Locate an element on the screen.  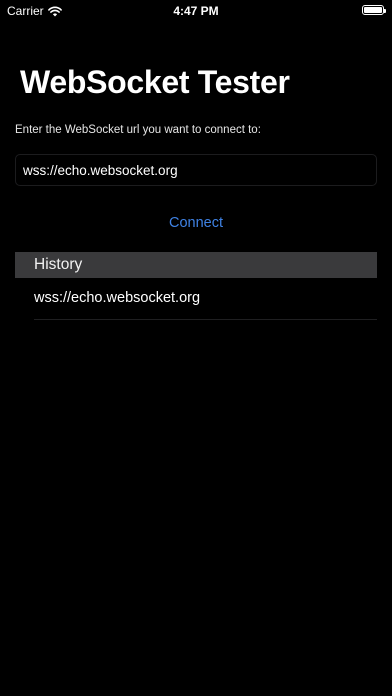
battery-level-fill is located at coordinates (373, 10).